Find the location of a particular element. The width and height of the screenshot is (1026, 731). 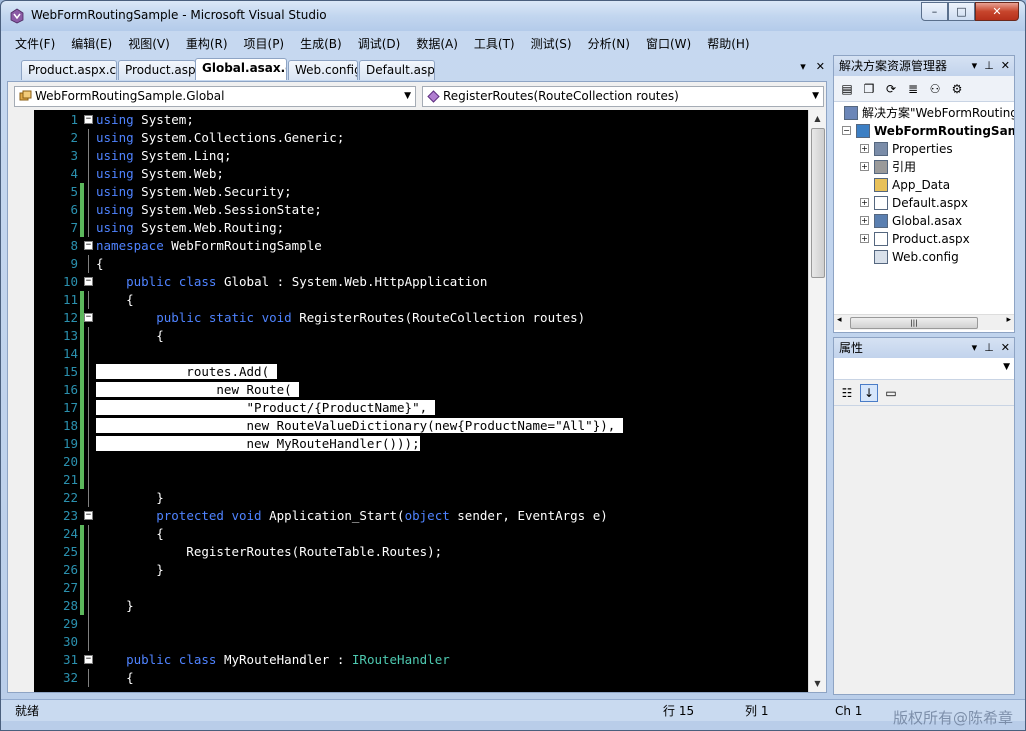

class-diagram-icon: ⚙ is located at coordinates (957, 89).